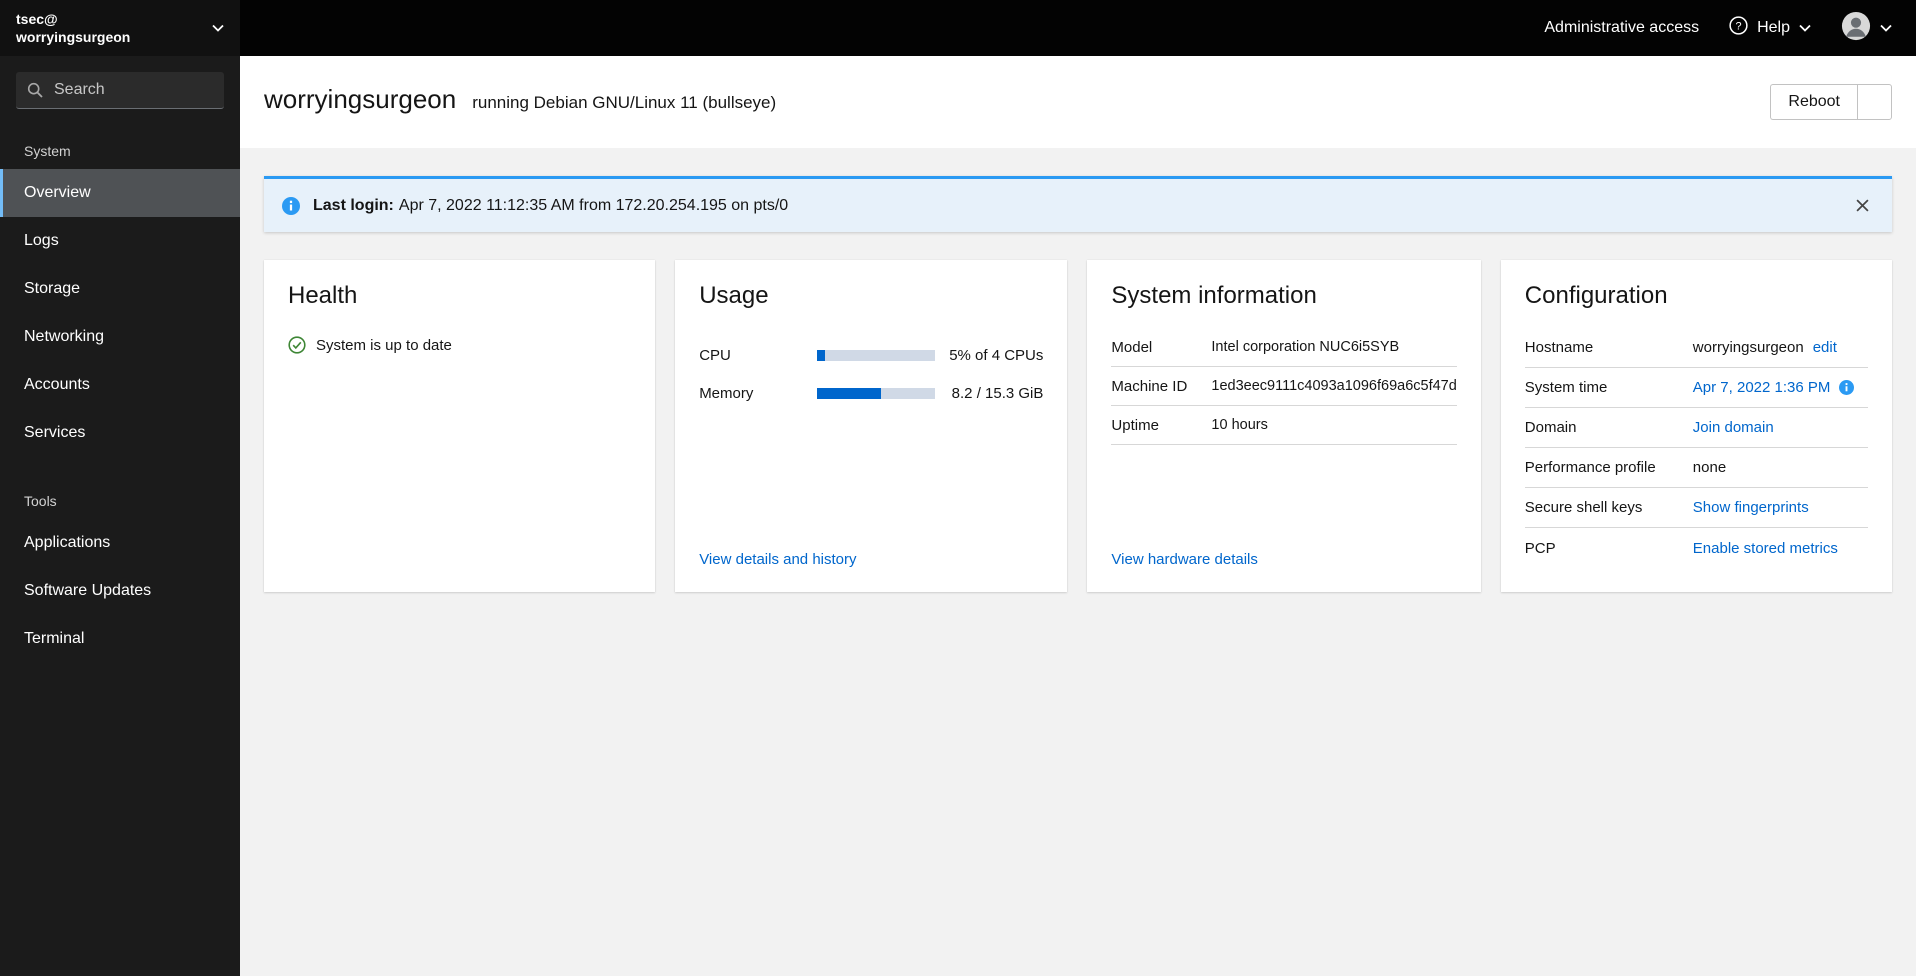 The image size is (1916, 976). What do you see at coordinates (35, 90) in the screenshot?
I see `search-icon` at bounding box center [35, 90].